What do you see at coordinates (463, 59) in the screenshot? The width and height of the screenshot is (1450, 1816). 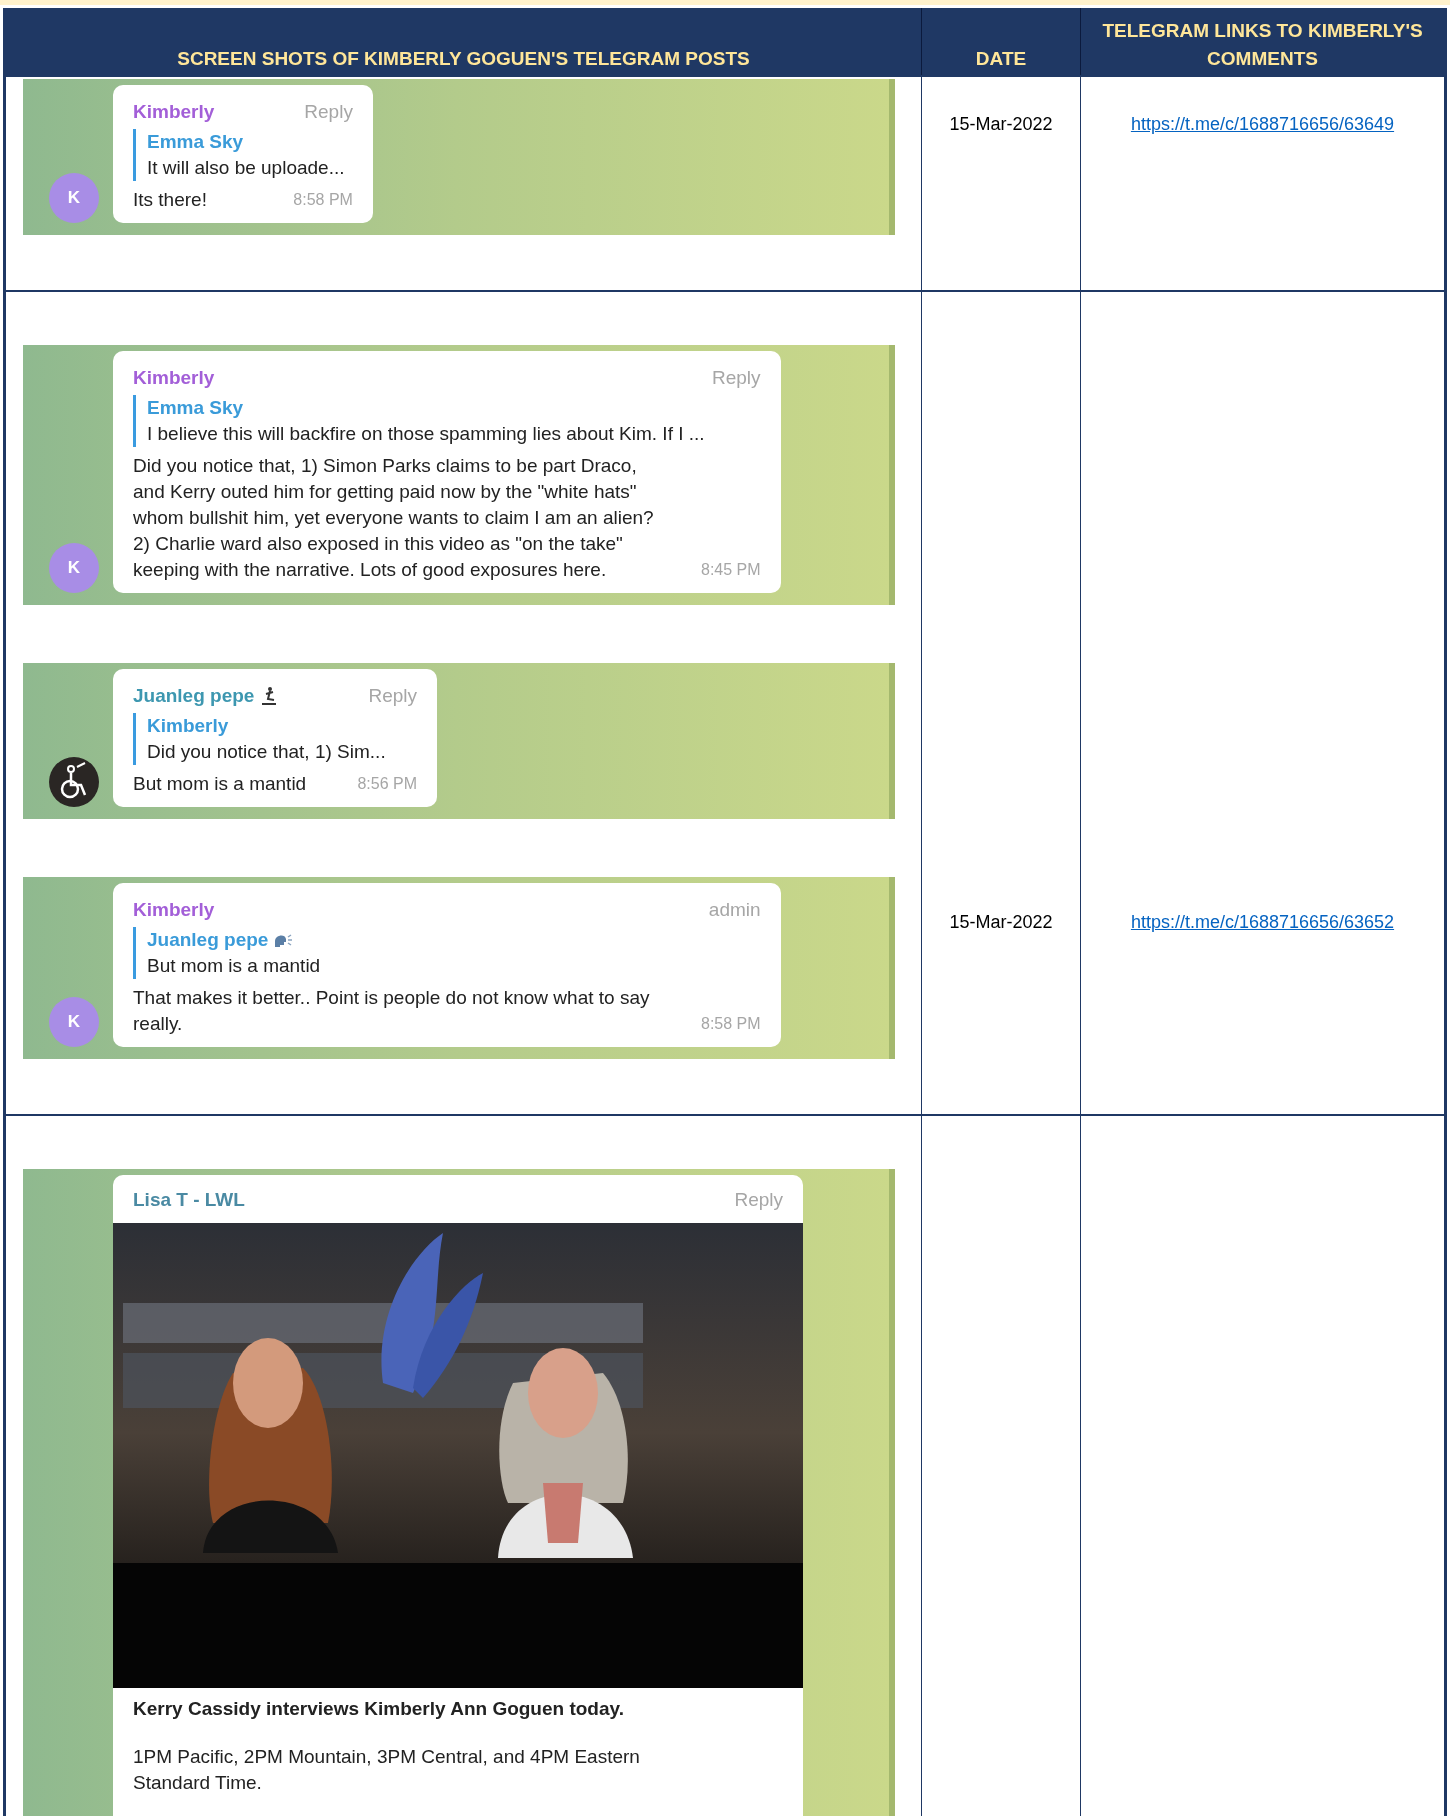 I see `column-header: SCREEN SHOTS OF KIMBERLY GOGUEN'S TELEGRAM POSTS` at bounding box center [463, 59].